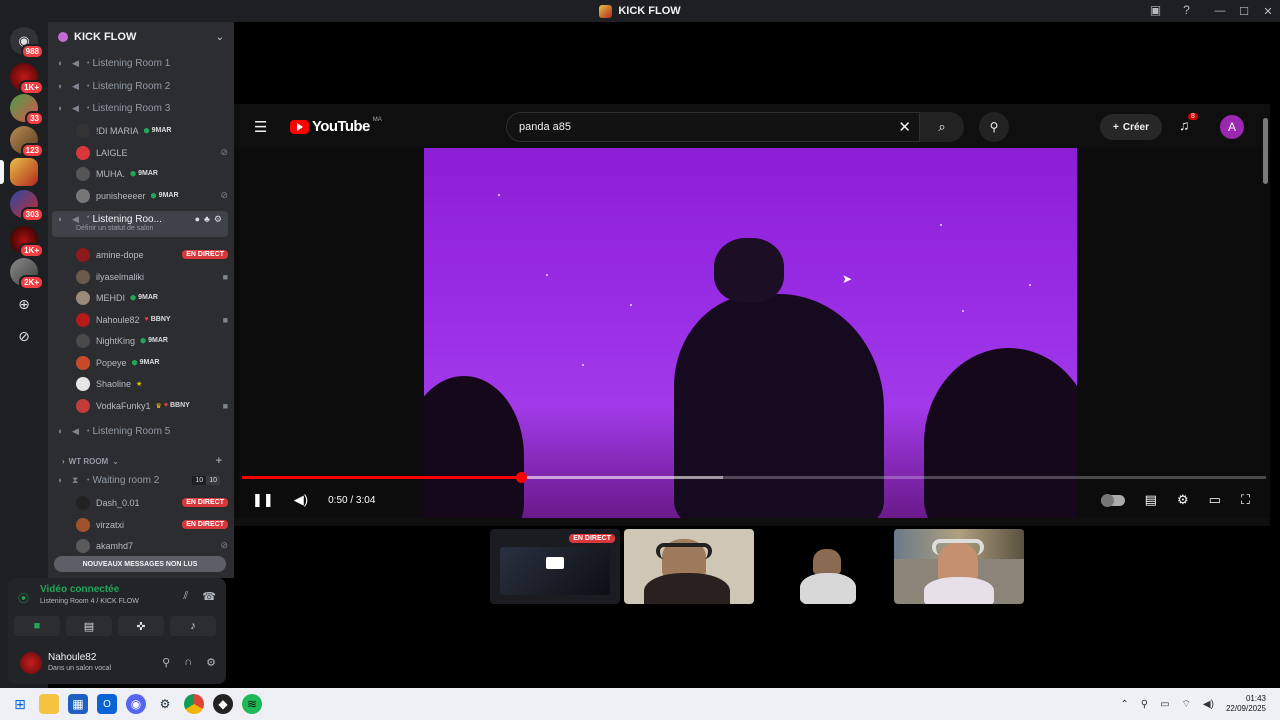 This screenshot has width=1280, height=720. Describe the element at coordinates (194, 704) in the screenshot. I see `chrome-icon` at that location.